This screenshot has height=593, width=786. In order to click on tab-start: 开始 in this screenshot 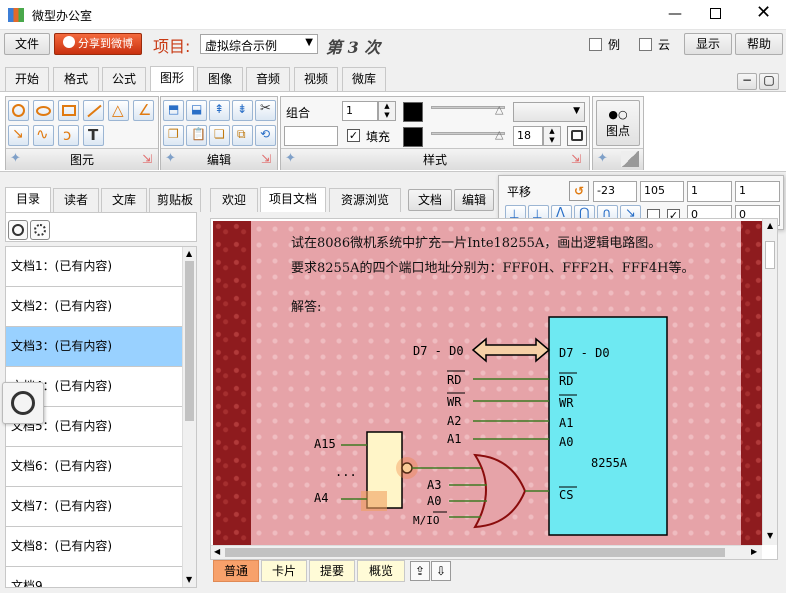, I will do `click(27, 79)`.